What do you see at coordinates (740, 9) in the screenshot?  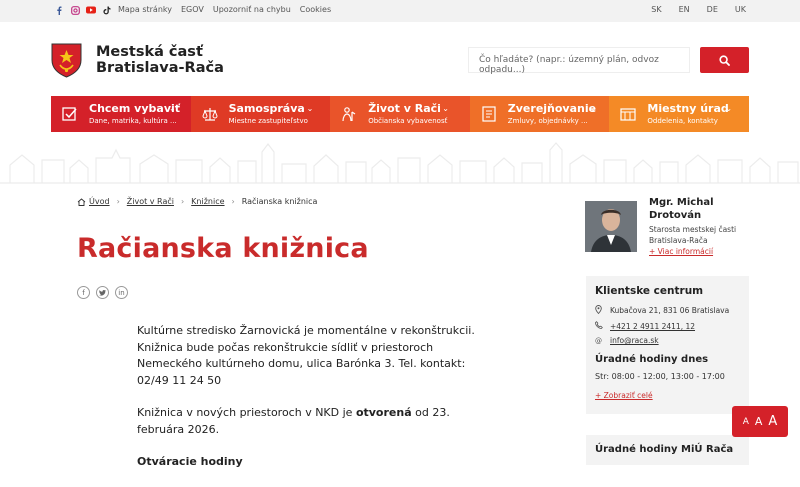 I see `lang-uk: UK` at bounding box center [740, 9].